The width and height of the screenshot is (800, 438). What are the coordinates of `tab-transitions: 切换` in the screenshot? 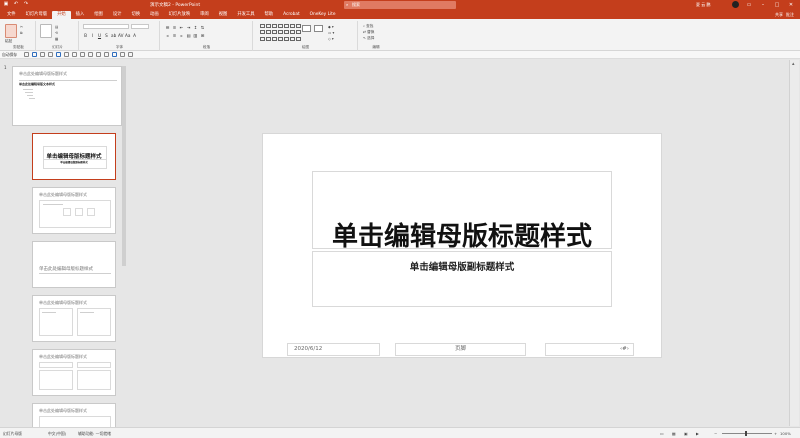 It's located at (135, 15).